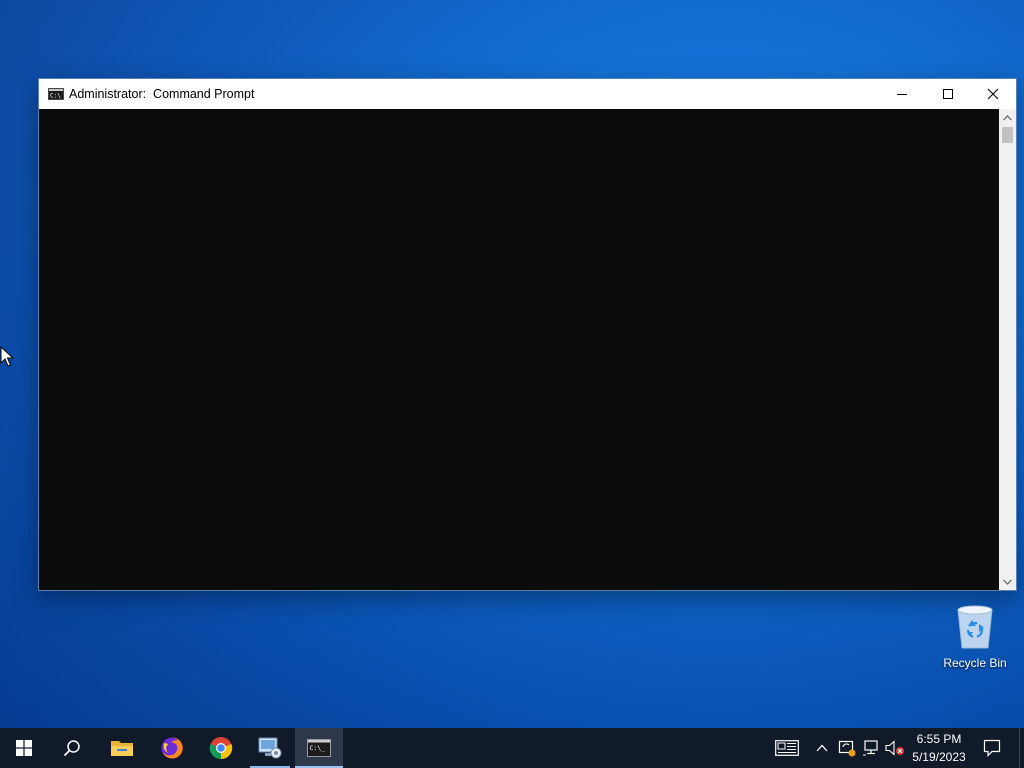 This screenshot has width=1024, height=768. I want to click on firefox-button, so click(172, 748).